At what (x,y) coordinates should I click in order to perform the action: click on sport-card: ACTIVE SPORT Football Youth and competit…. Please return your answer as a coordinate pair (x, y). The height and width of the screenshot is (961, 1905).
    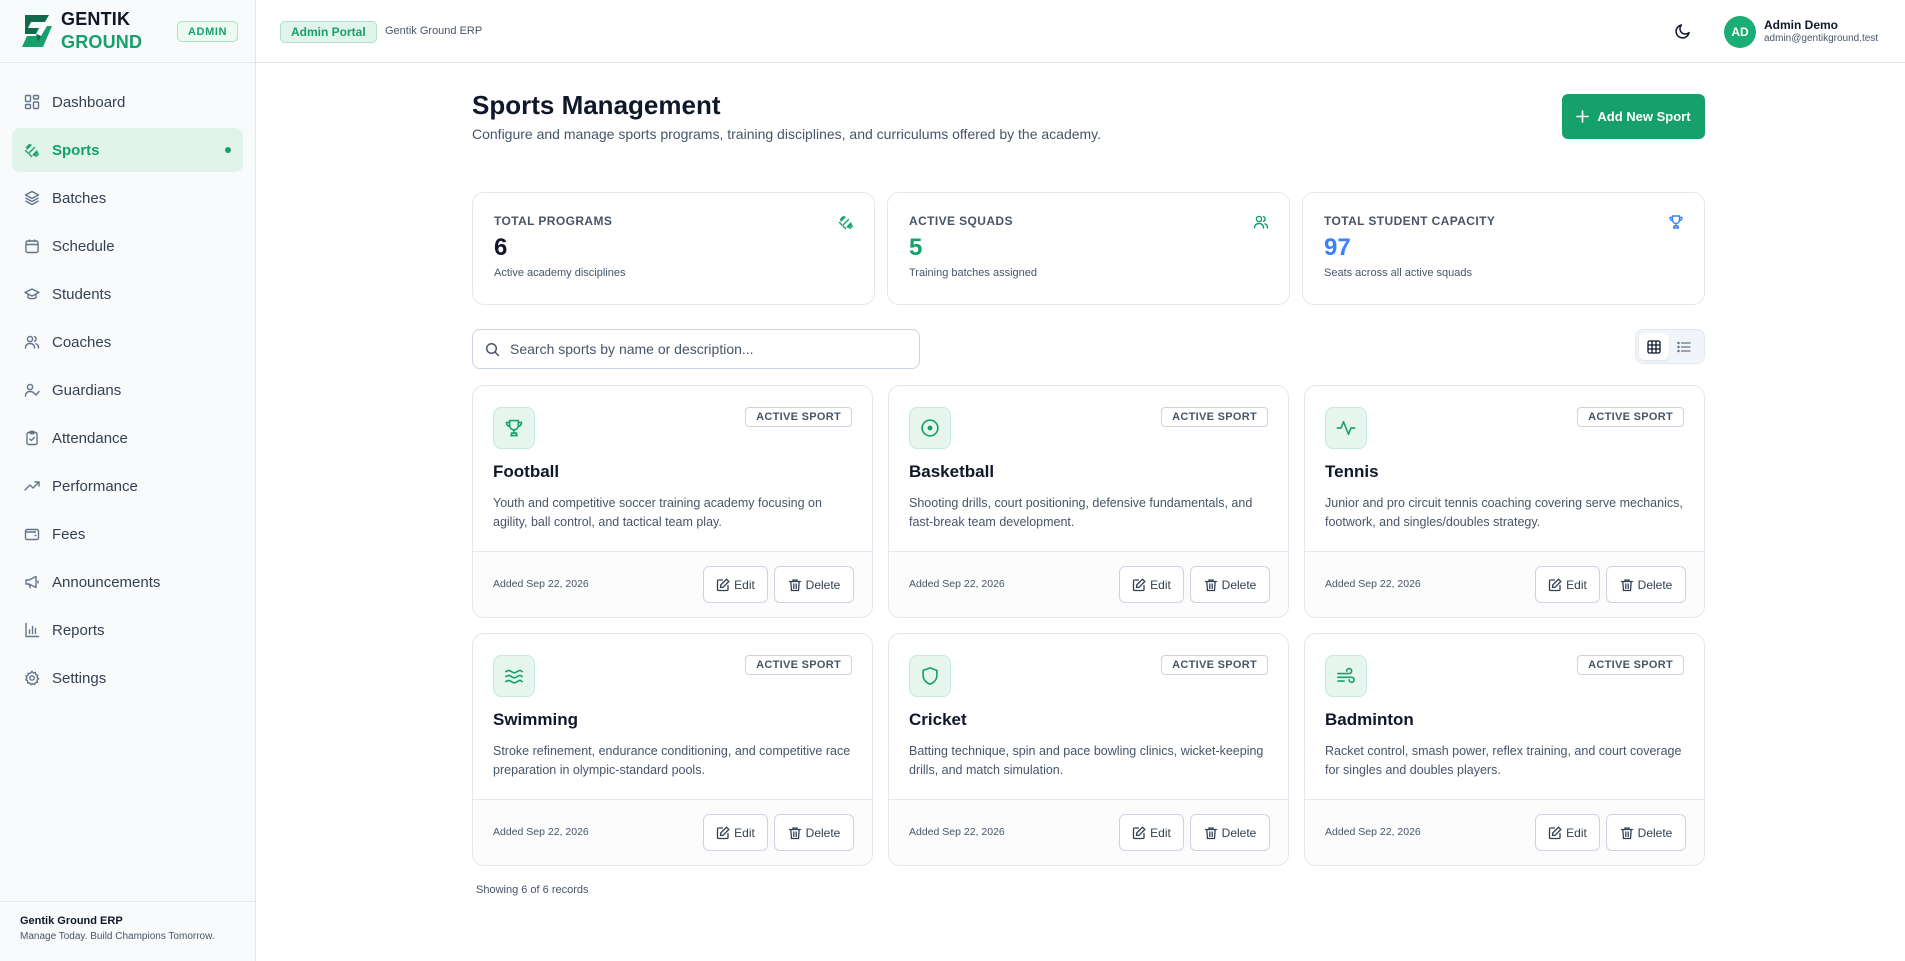
    Looking at the image, I should click on (672, 501).